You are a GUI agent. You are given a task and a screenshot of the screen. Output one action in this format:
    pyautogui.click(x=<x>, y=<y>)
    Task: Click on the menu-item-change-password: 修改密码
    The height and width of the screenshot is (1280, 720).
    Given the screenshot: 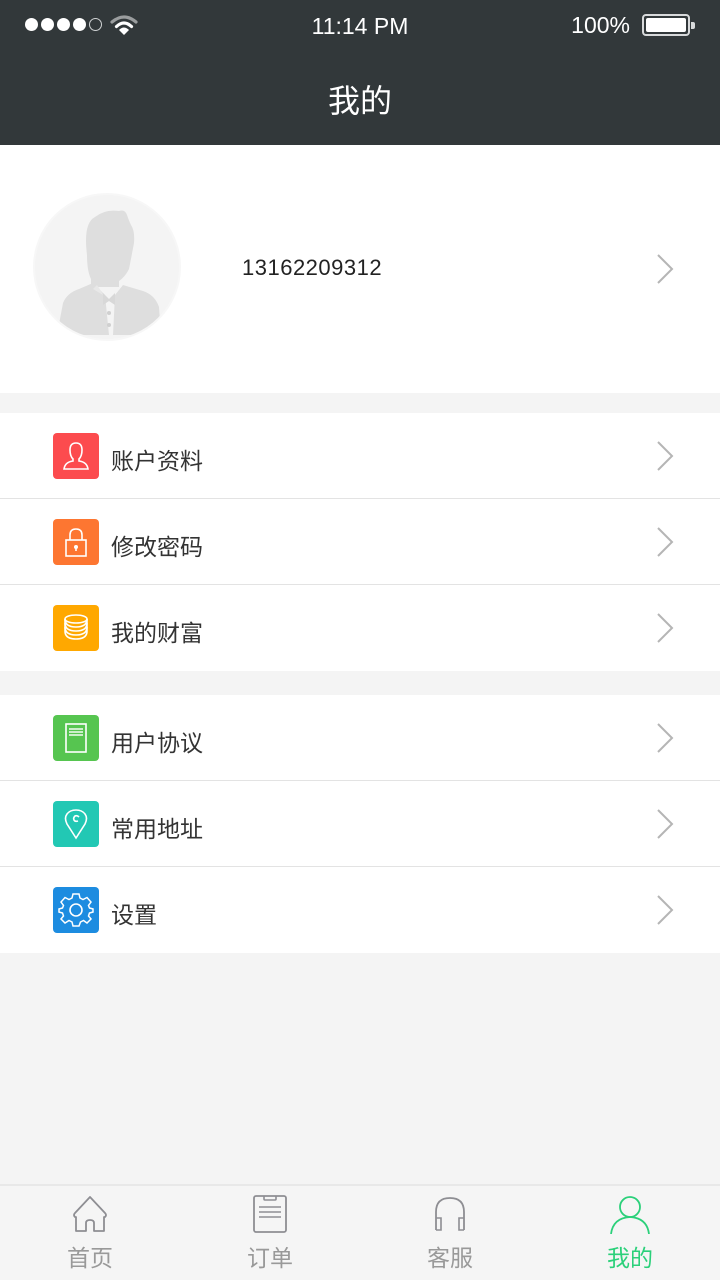 What is the action you would take?
    pyautogui.click(x=360, y=542)
    